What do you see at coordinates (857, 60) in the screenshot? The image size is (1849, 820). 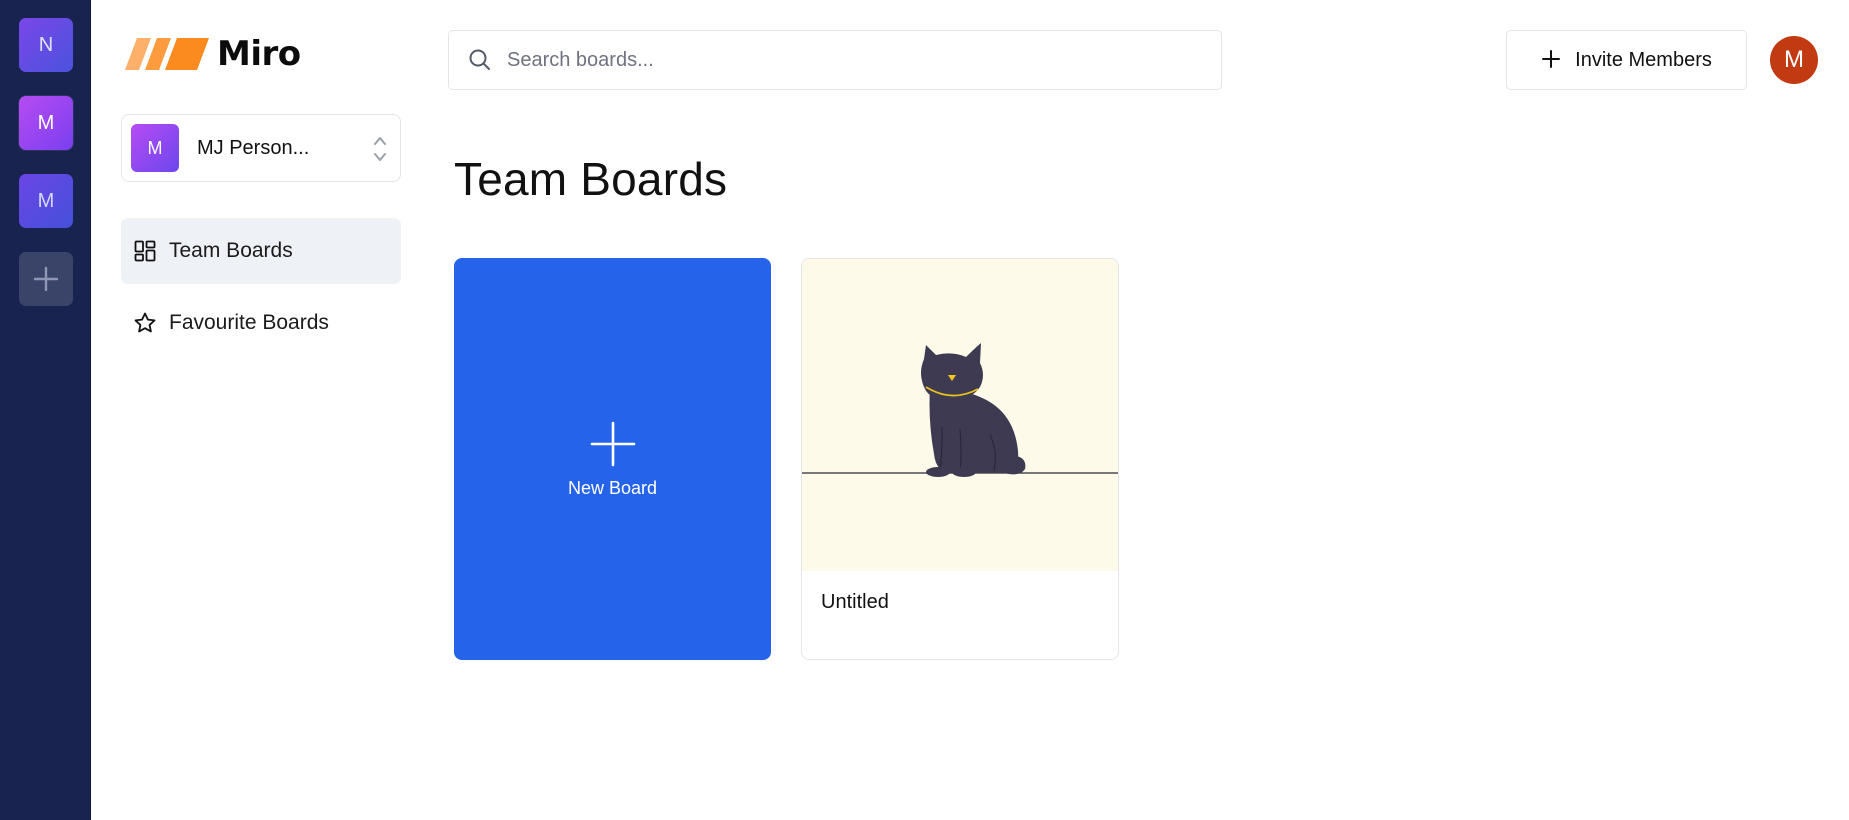 I see `search-input` at bounding box center [857, 60].